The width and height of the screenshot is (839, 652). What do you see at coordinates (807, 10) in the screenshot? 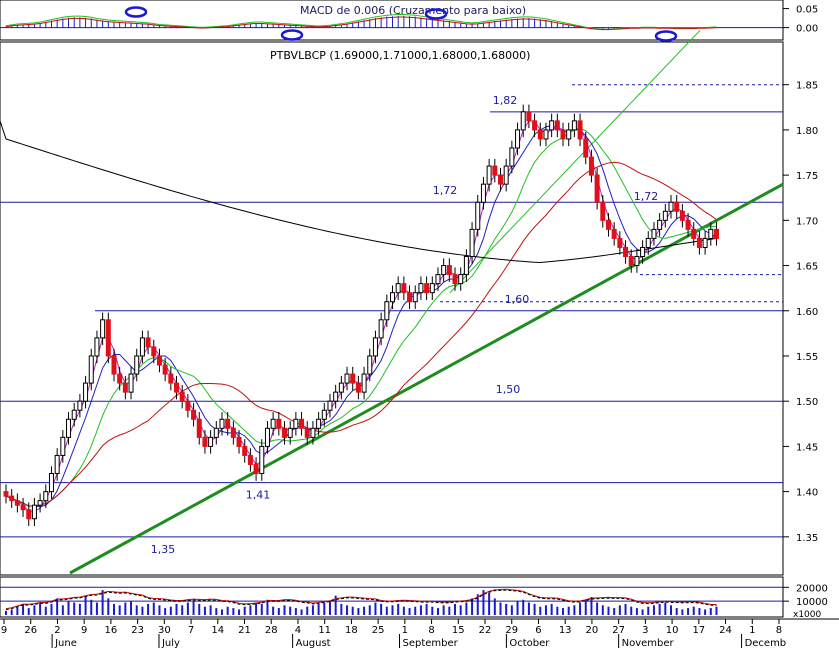
I see `macd-y-tick-label: 0.05` at bounding box center [807, 10].